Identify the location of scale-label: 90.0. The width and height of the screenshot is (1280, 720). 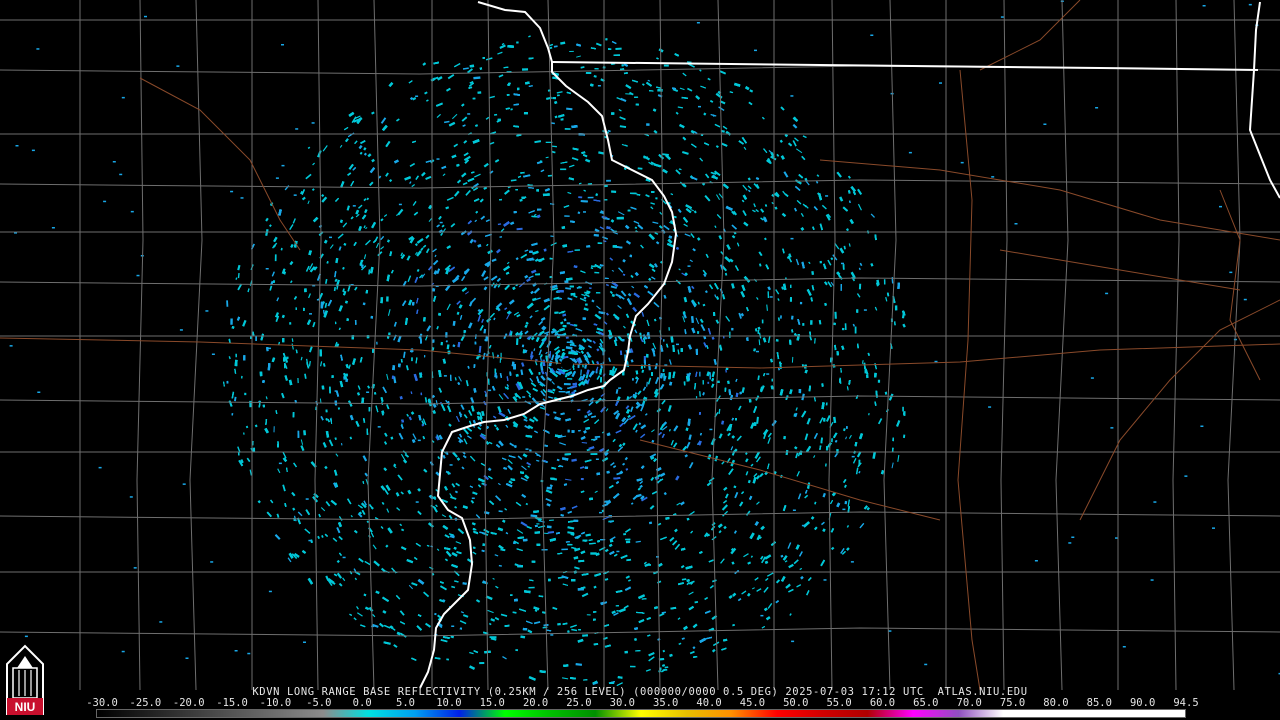
(1142, 703).